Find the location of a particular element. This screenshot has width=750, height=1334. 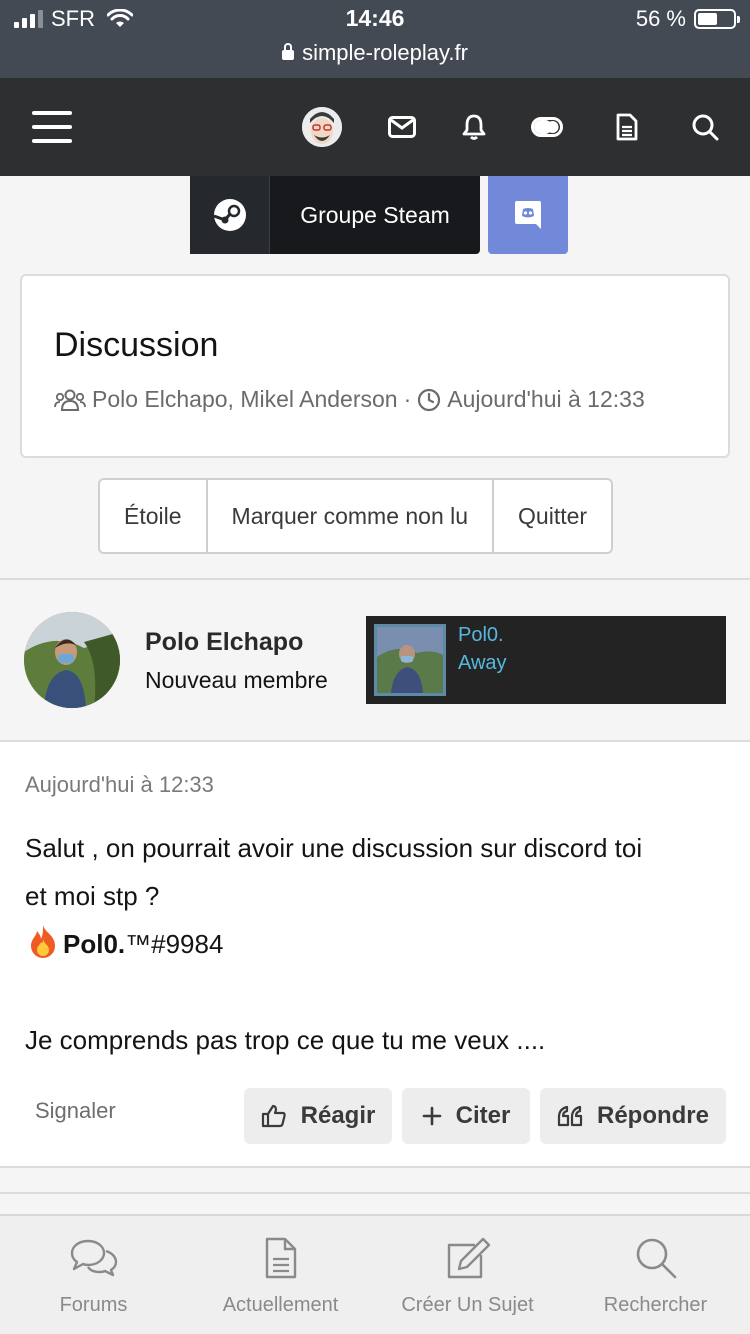

tab-label: Forums is located at coordinates (93, 1305).